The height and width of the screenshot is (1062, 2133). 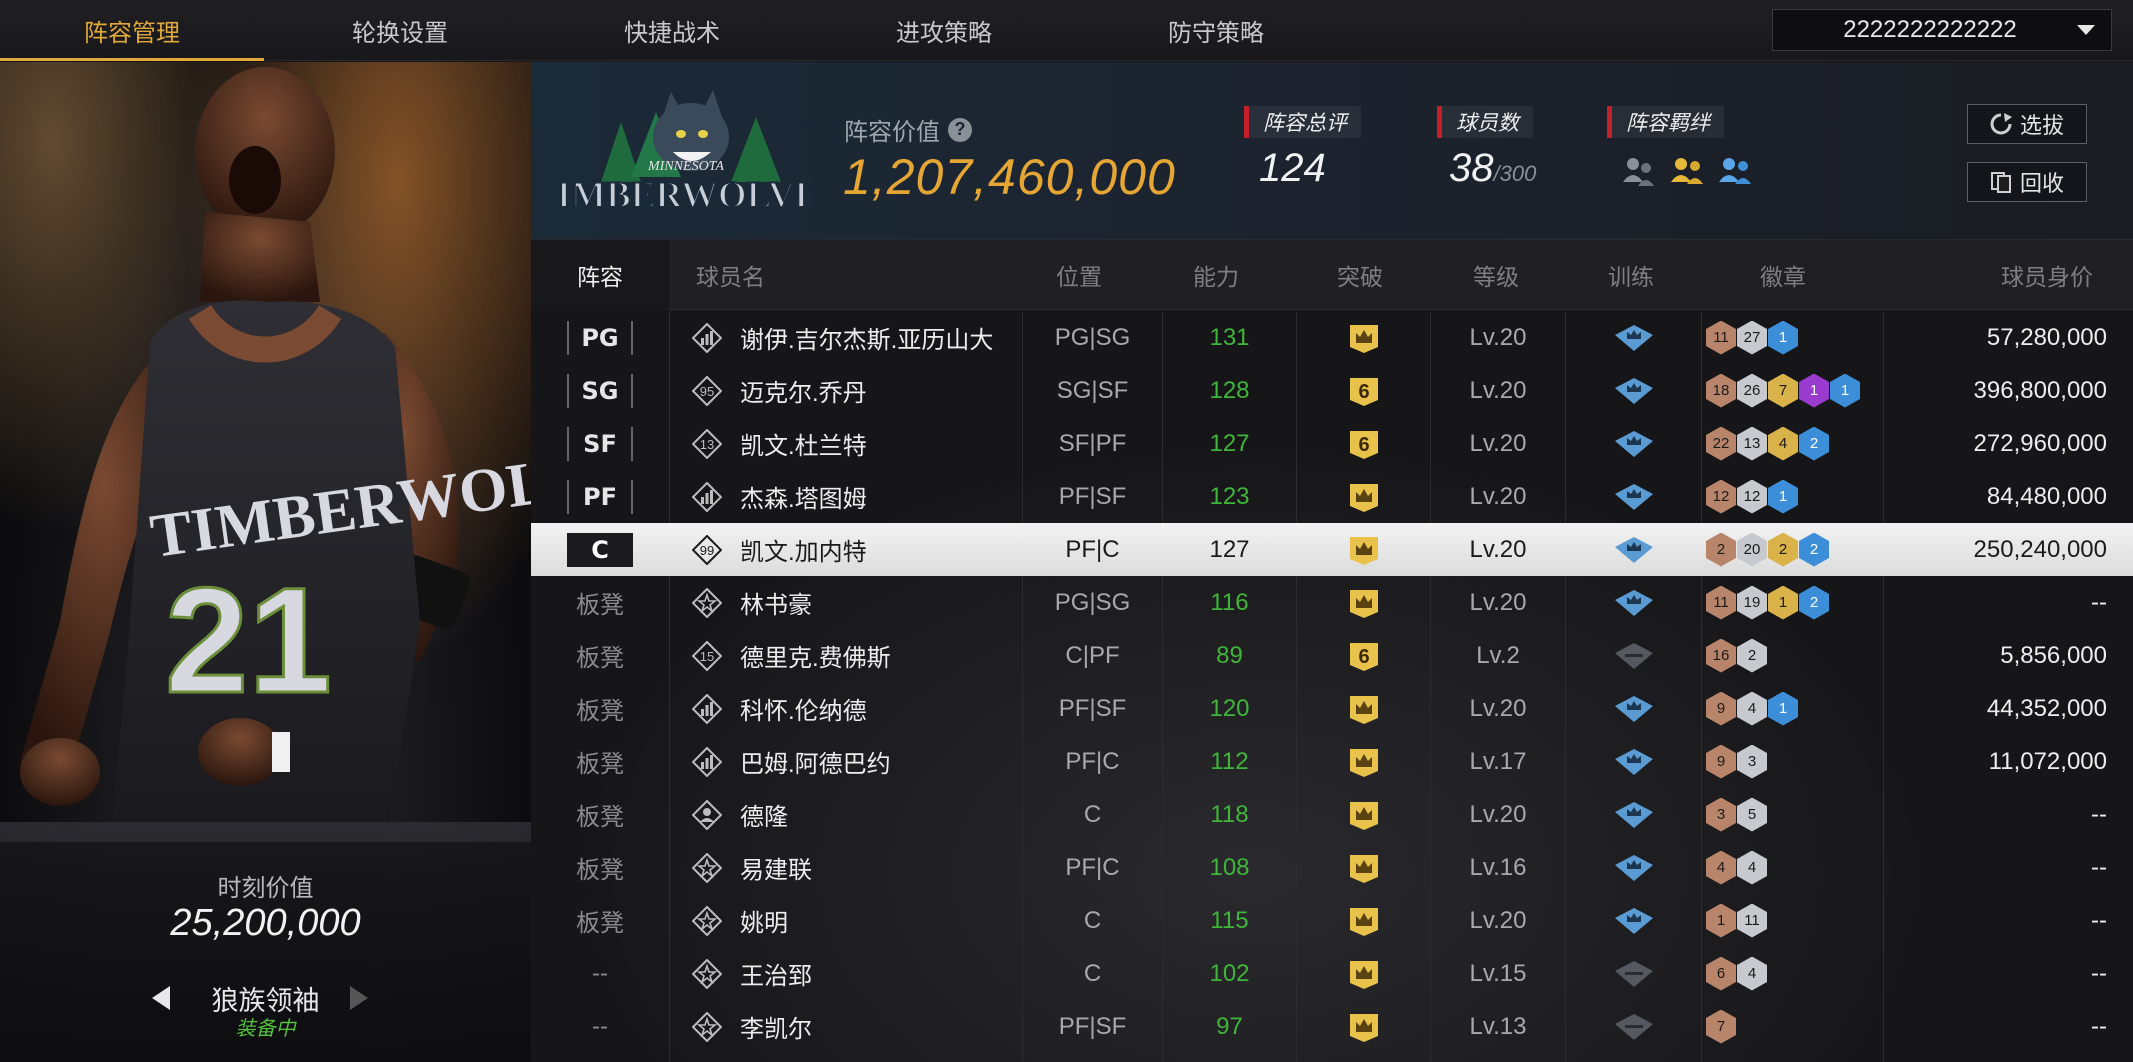 I want to click on badges-cell: 2 20 2 2, so click(x=1792, y=549).